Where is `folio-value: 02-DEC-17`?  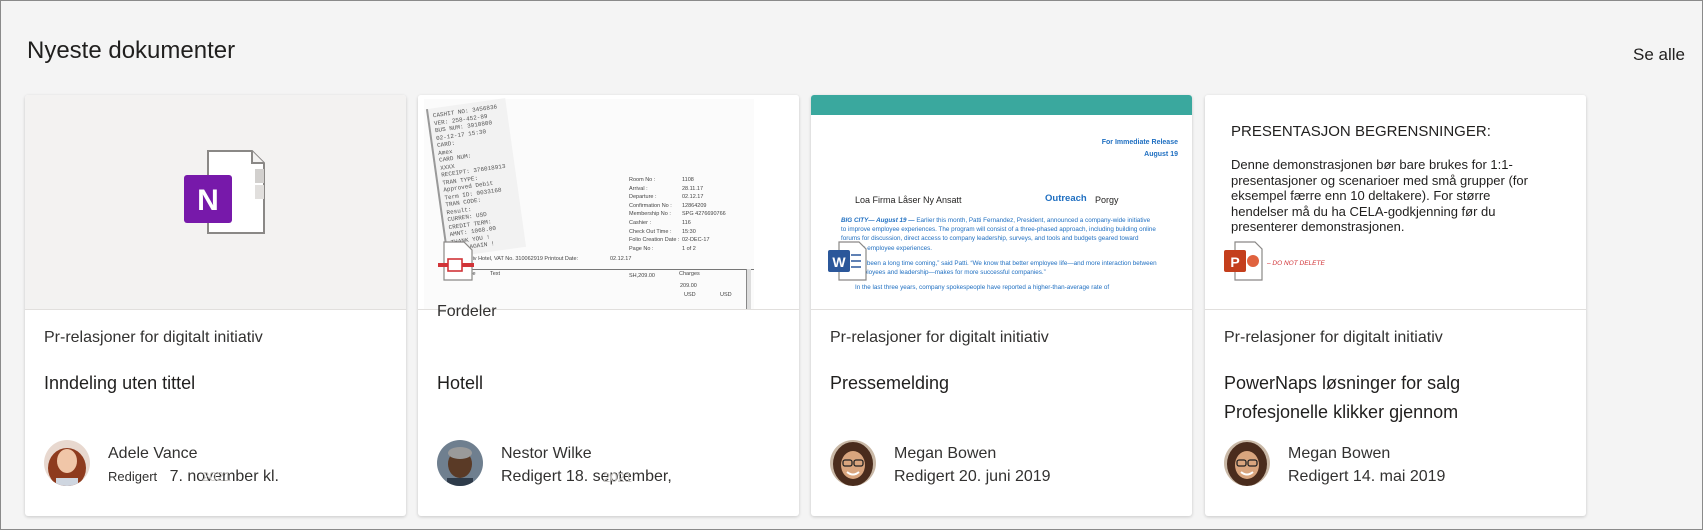 folio-value: 02-DEC-17 is located at coordinates (696, 240).